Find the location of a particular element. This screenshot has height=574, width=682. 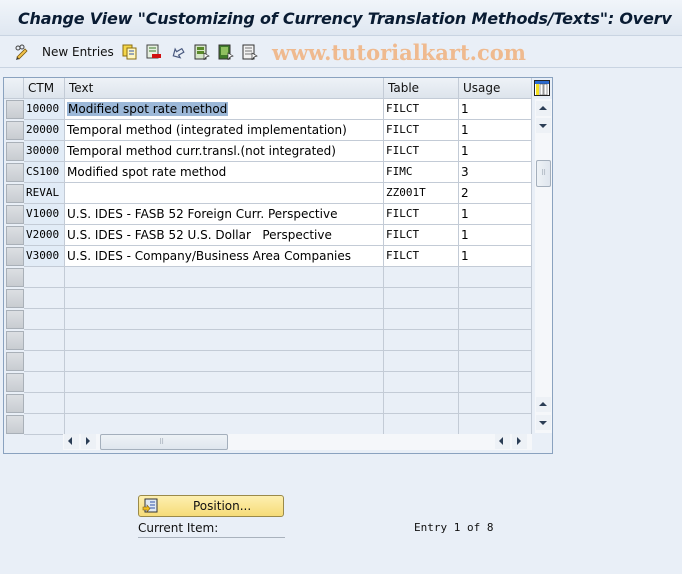

column-header-table-name: Table Name is located at coordinates (421, 97).